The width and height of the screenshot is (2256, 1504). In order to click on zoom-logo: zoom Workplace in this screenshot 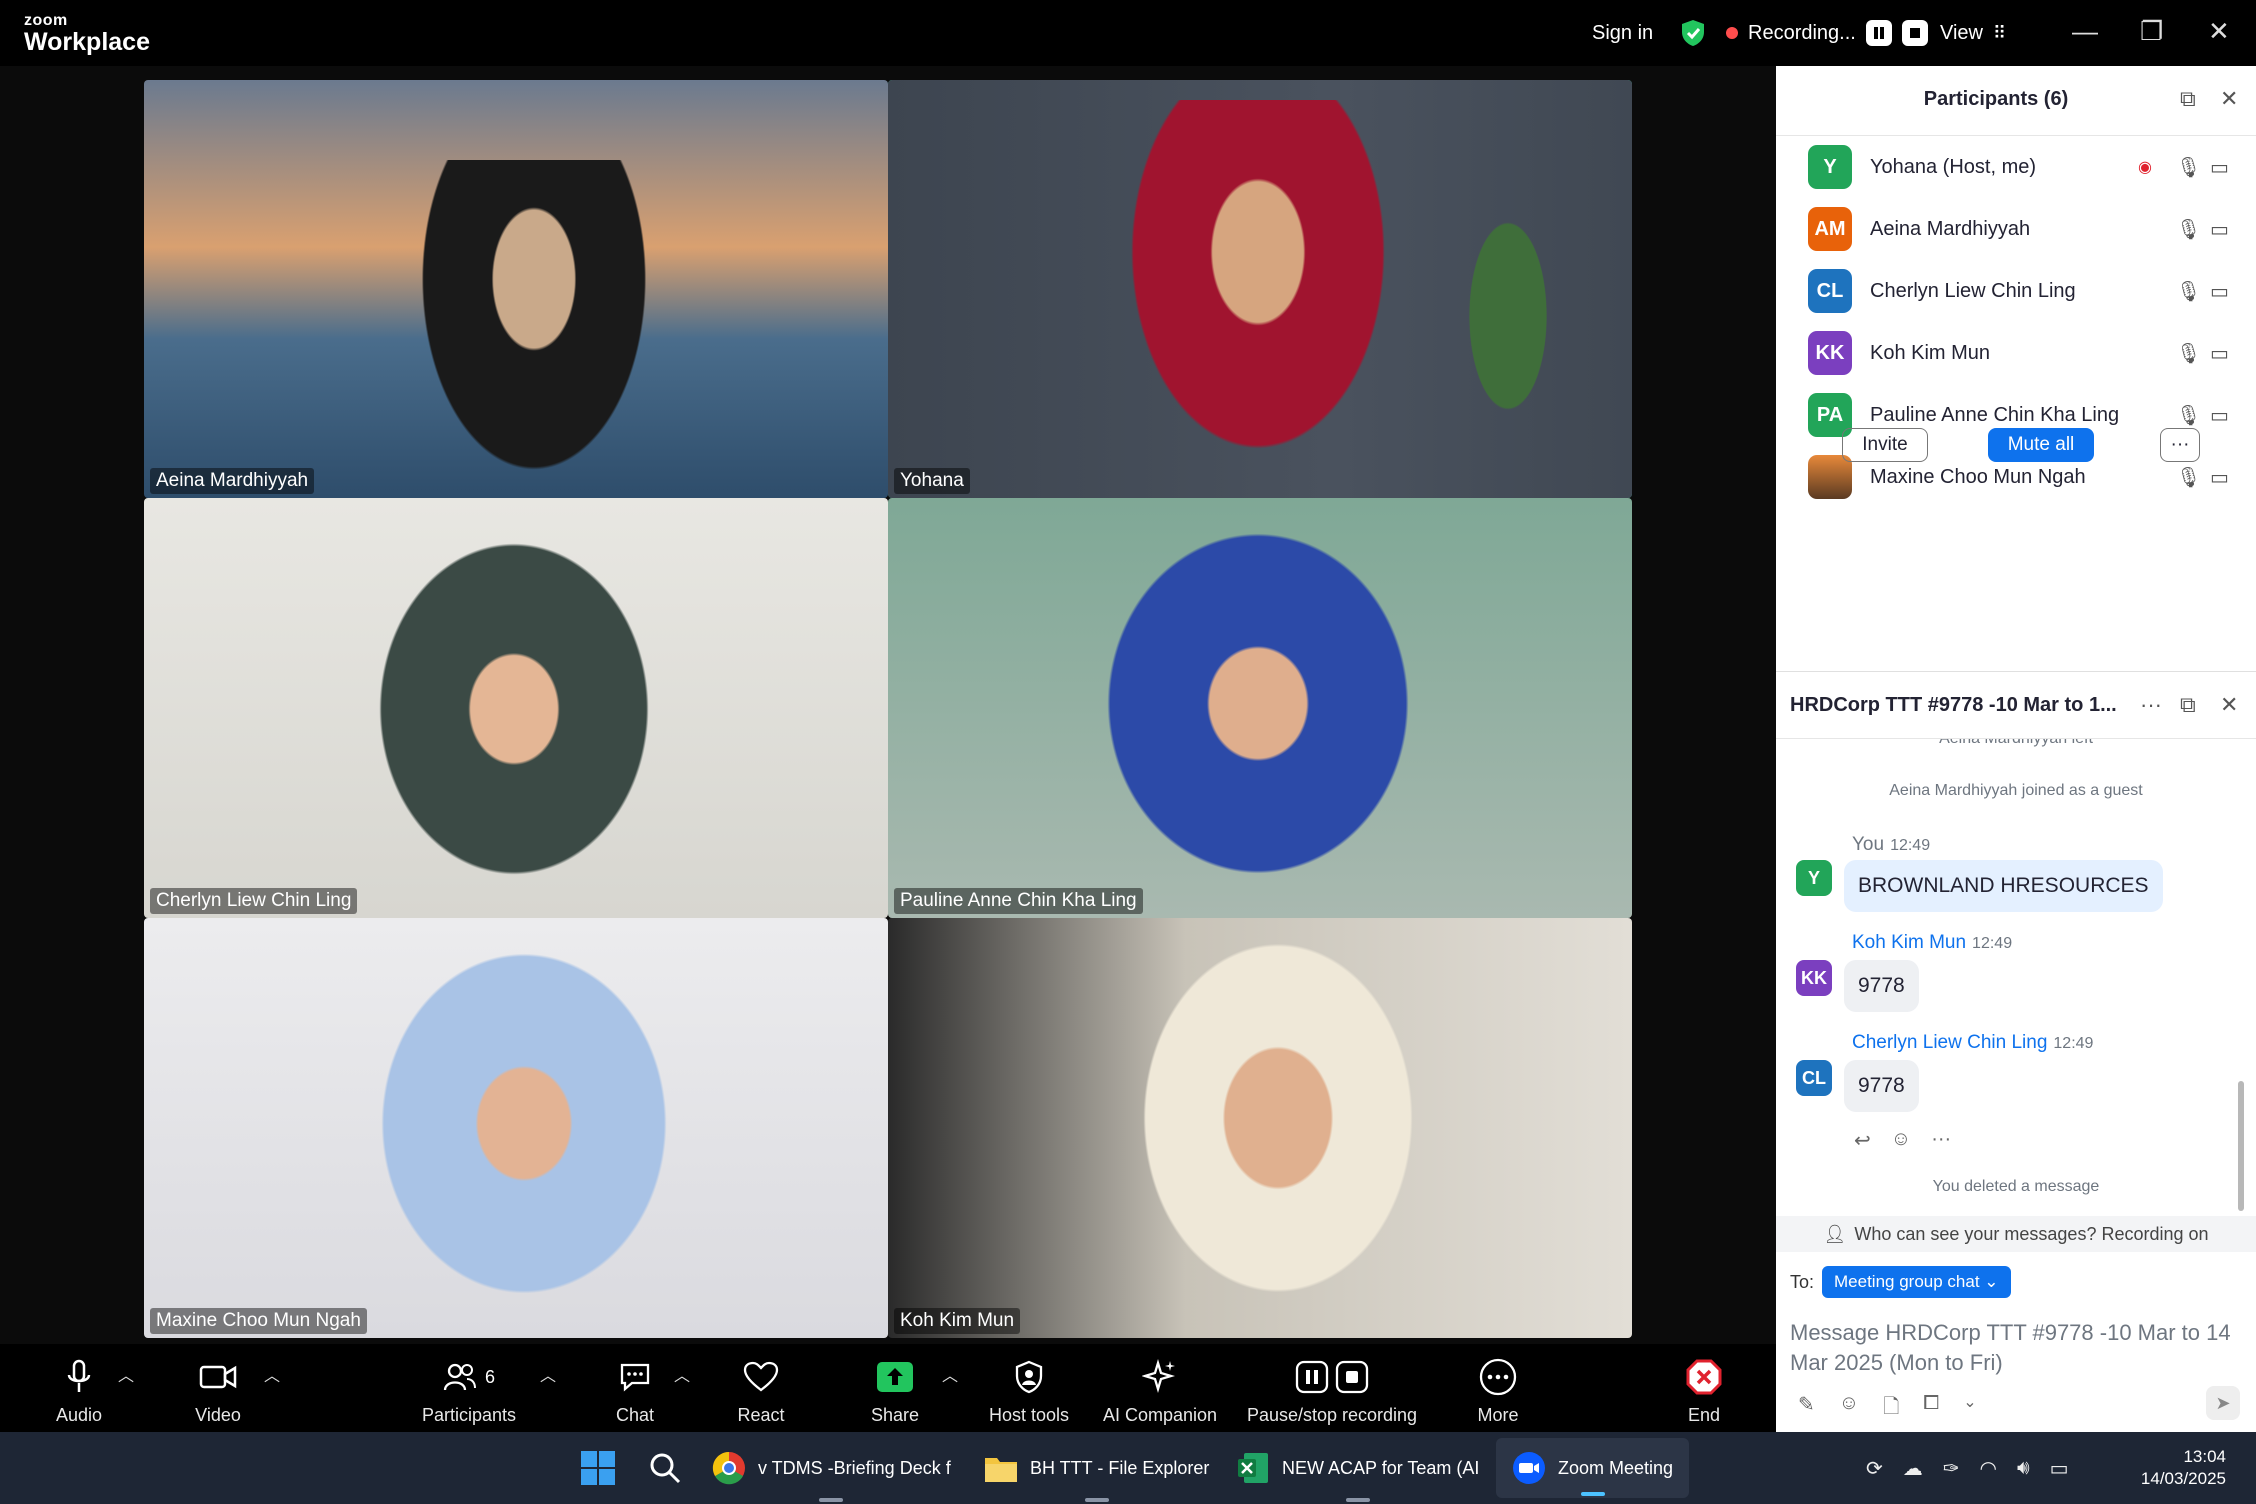, I will do `click(87, 34)`.